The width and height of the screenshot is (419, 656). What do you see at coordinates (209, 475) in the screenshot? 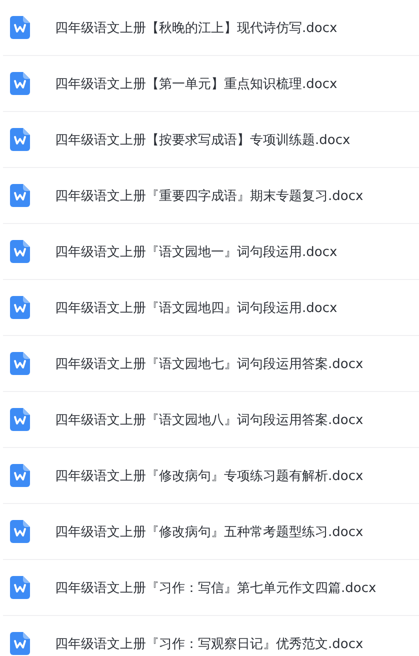
I see `file-name: 四年级语文上册『修改病句』专项练习题有解析.docx` at bounding box center [209, 475].